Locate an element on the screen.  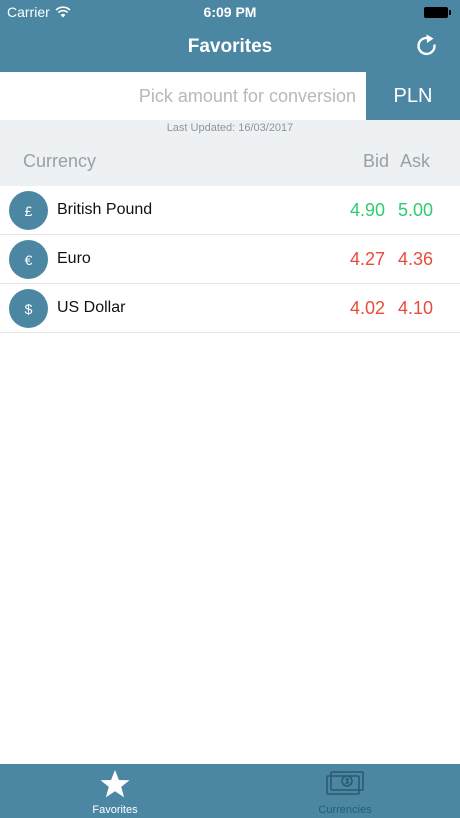
base-currency-button: PLN is located at coordinates (413, 96).